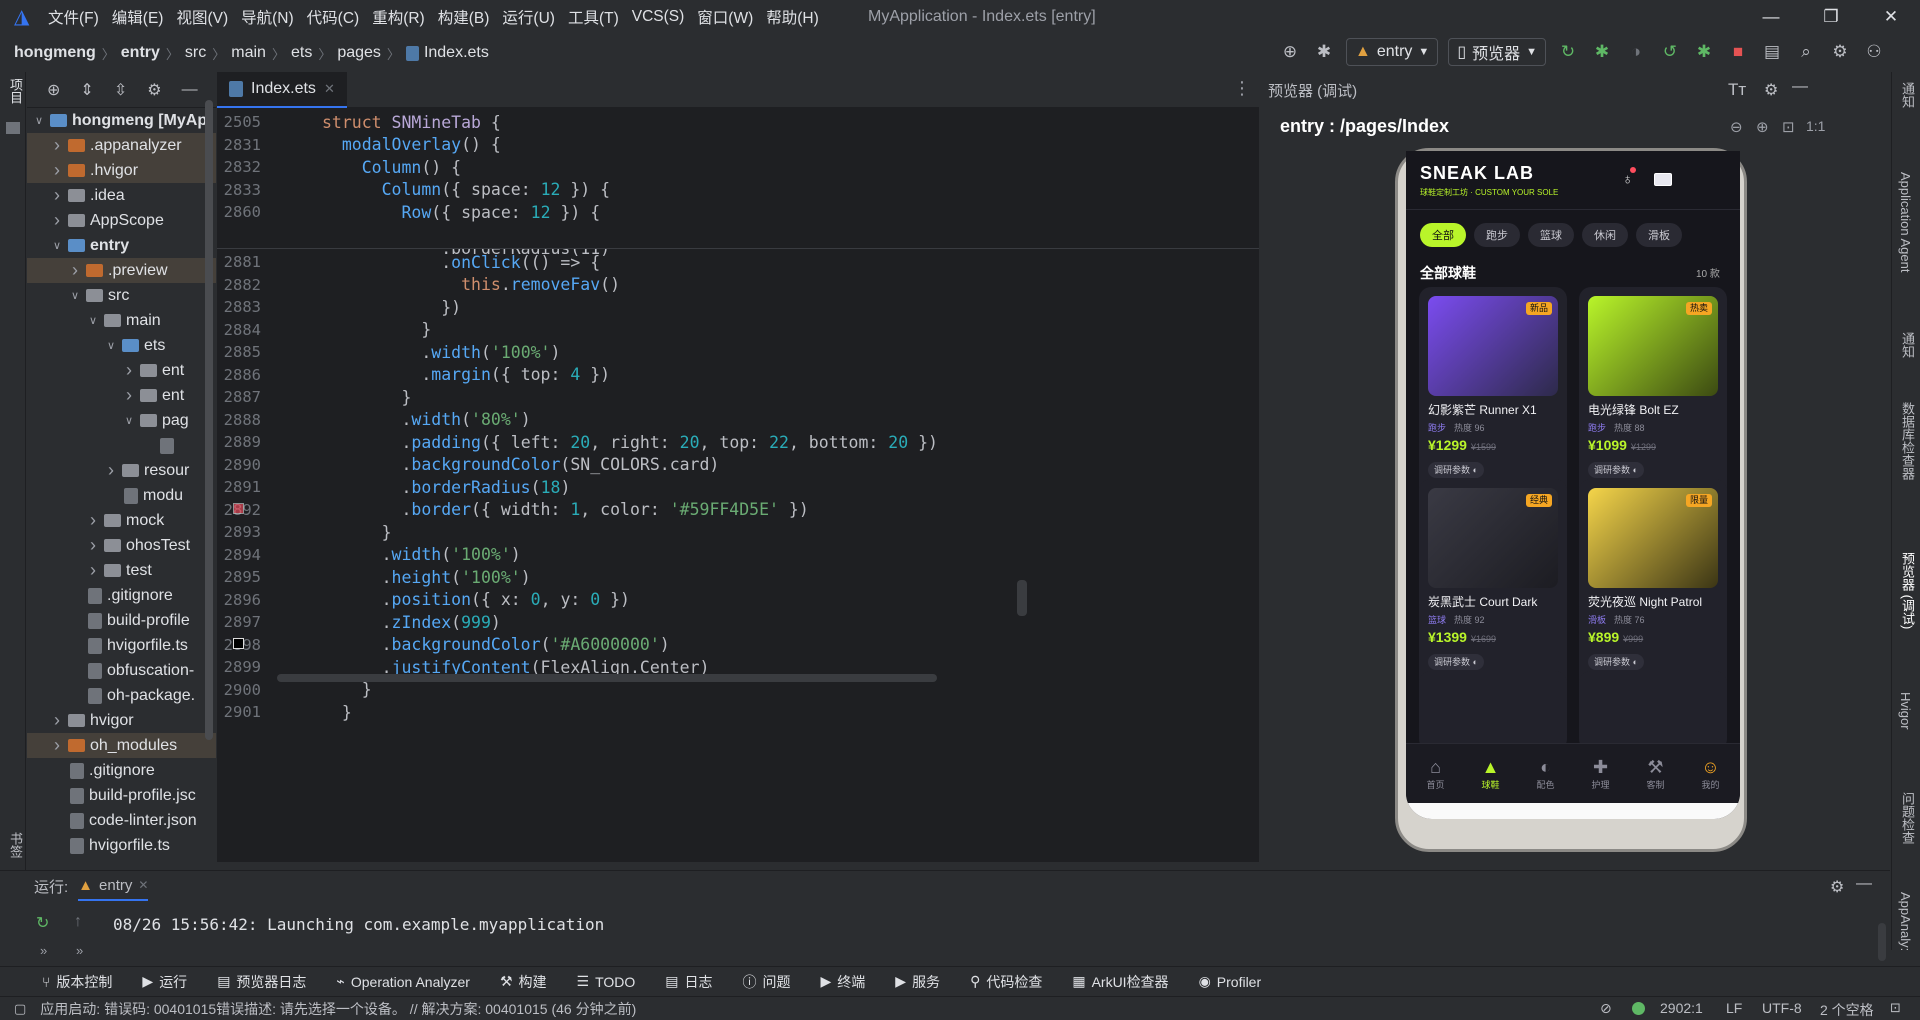  What do you see at coordinates (1895, 1008) in the screenshot?
I see `lock-icon: ⊡` at bounding box center [1895, 1008].